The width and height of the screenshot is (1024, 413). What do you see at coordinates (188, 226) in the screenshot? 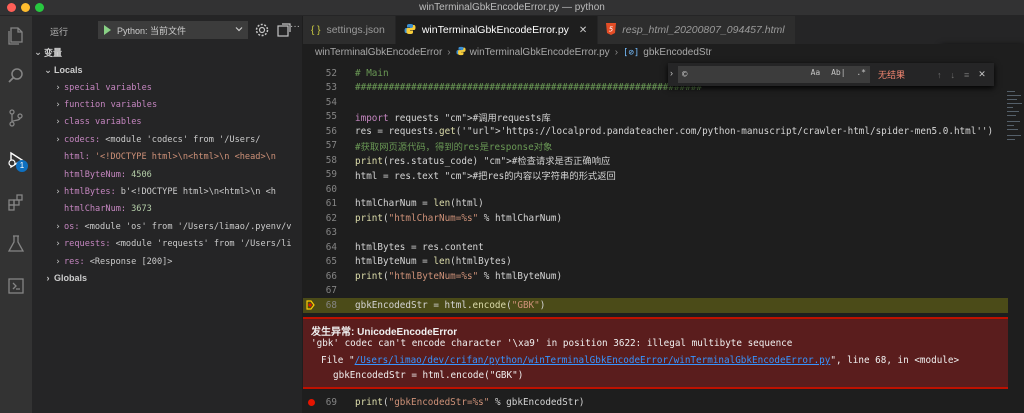
I see `variable-value: <module 'os' from '/Users/limao/.pyenv/v` at bounding box center [188, 226].